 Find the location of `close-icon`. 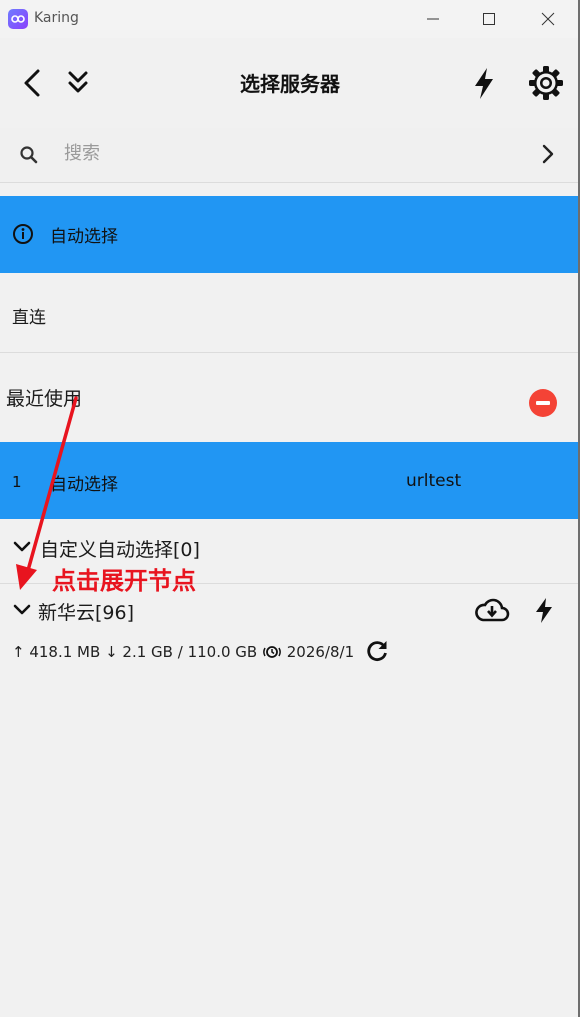

close-icon is located at coordinates (548, 19).